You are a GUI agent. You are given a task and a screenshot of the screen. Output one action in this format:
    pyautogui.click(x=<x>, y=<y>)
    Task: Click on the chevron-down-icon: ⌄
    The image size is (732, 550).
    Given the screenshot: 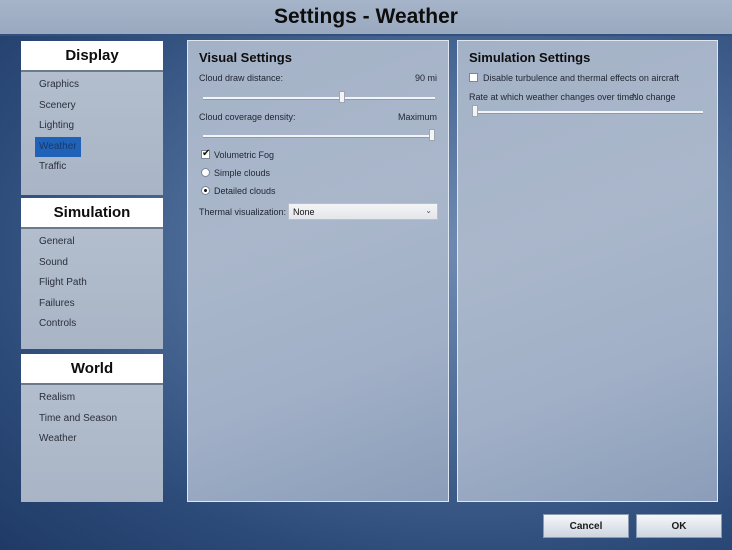 What is the action you would take?
    pyautogui.click(x=428, y=210)
    